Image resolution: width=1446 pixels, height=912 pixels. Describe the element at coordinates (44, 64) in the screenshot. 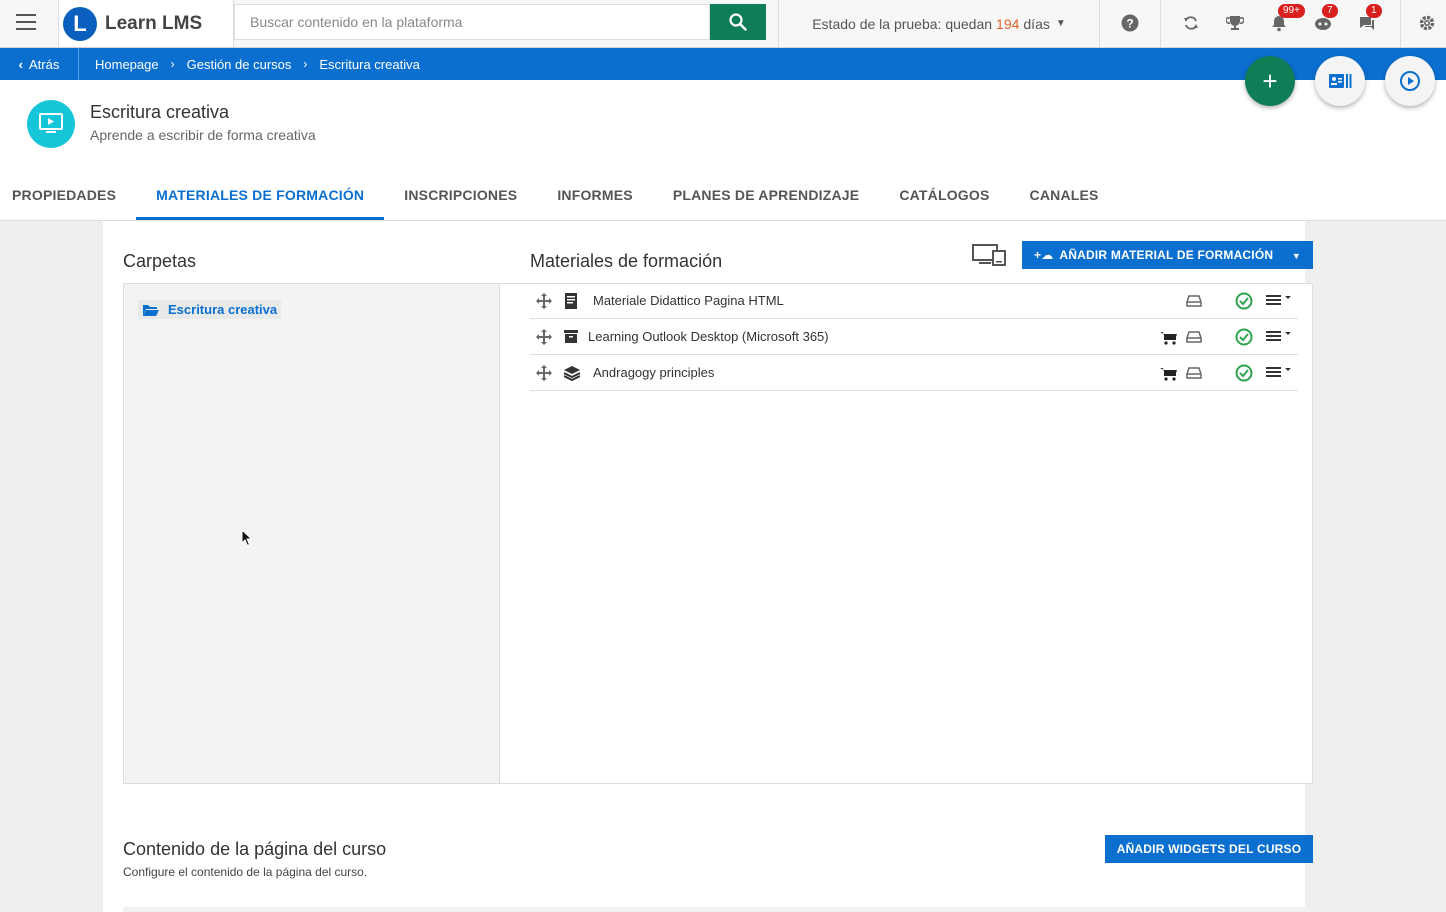

I see `back-label: Atrás` at that location.